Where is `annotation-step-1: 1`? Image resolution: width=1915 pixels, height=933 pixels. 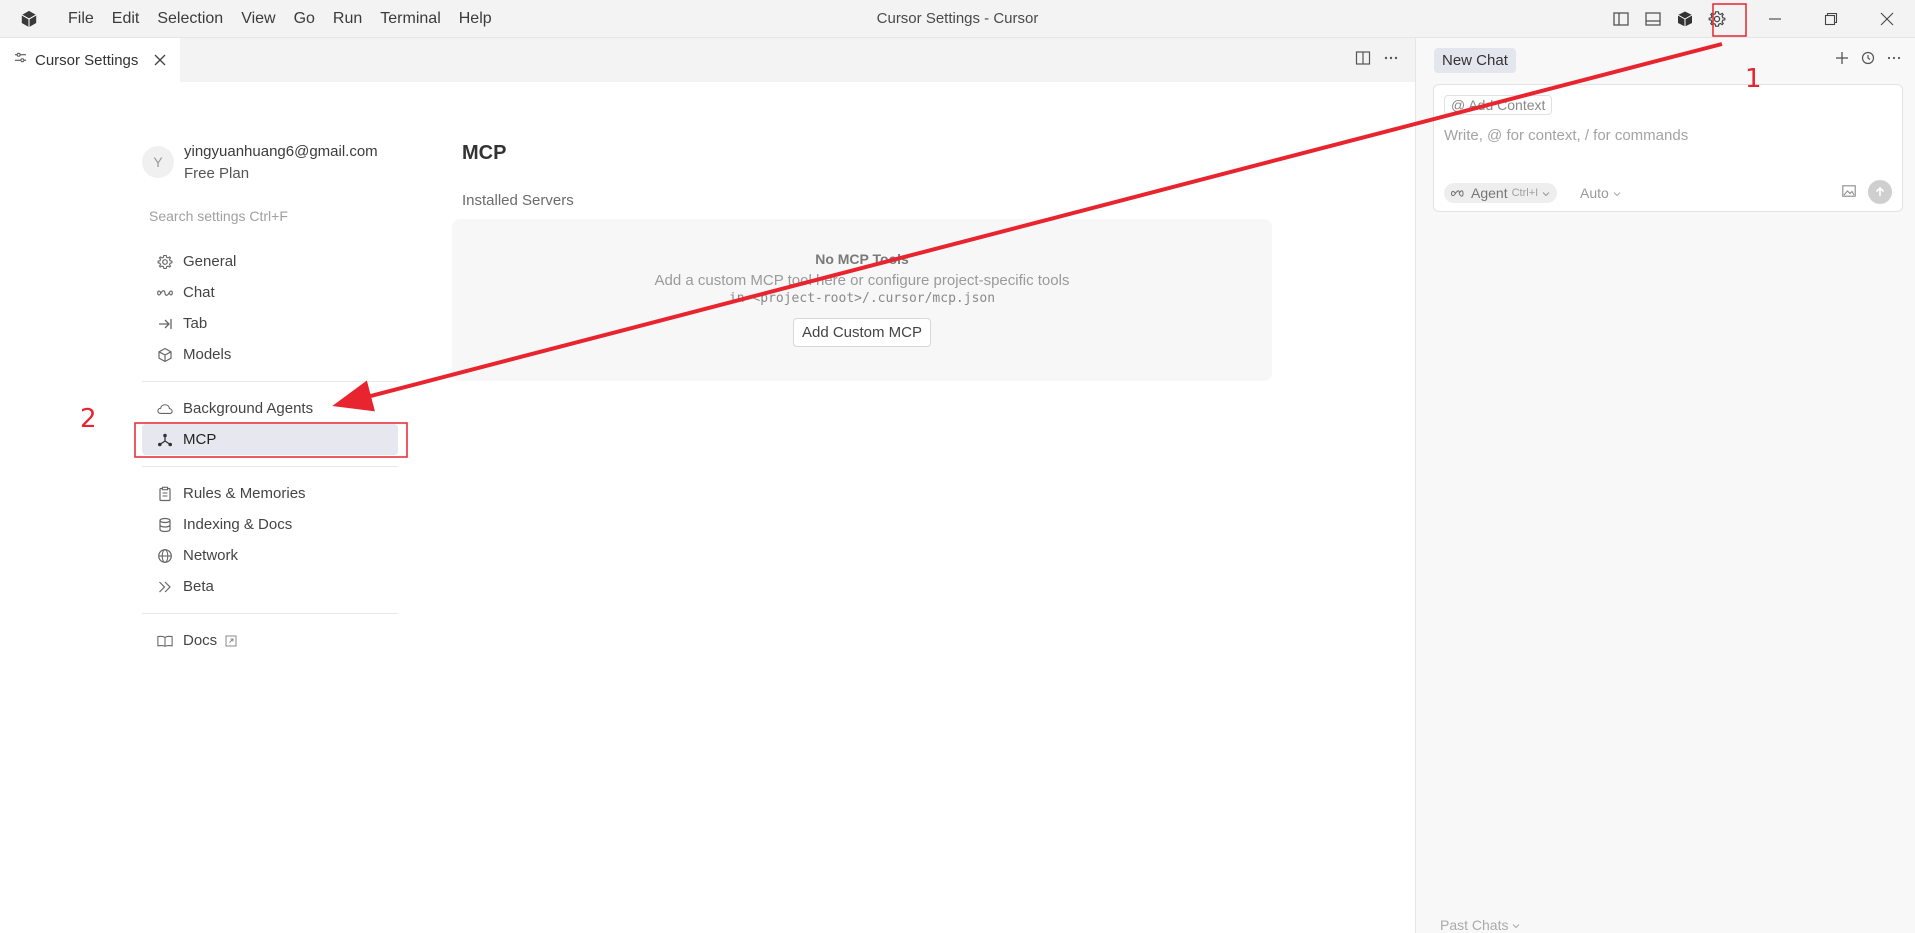 annotation-step-1: 1 is located at coordinates (1753, 79).